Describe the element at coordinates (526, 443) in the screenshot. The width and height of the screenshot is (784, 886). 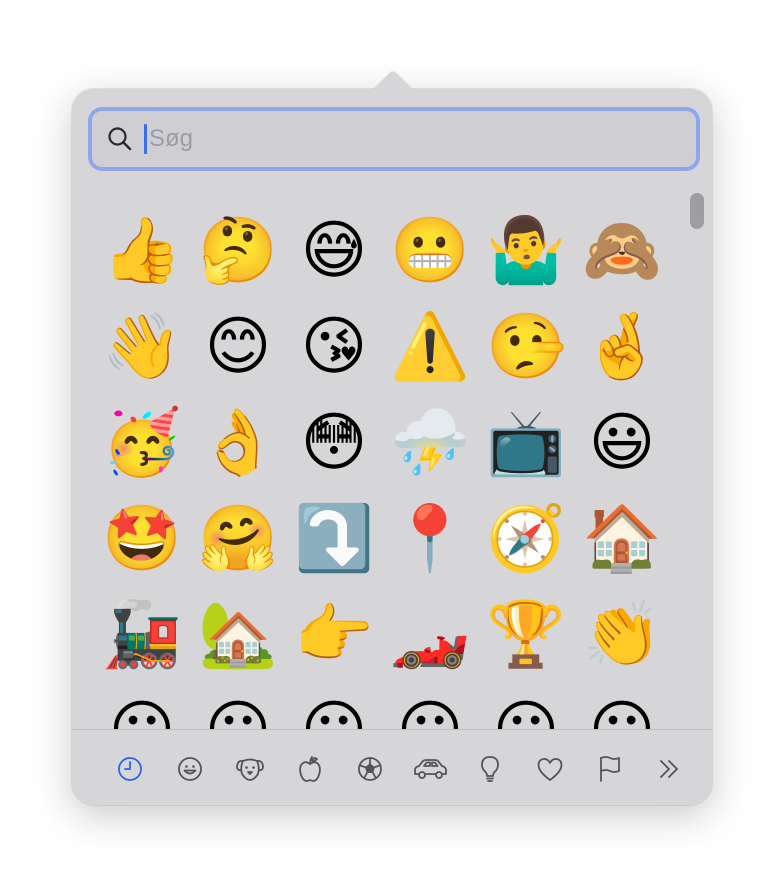
I see `emoji-cell: 📺` at that location.